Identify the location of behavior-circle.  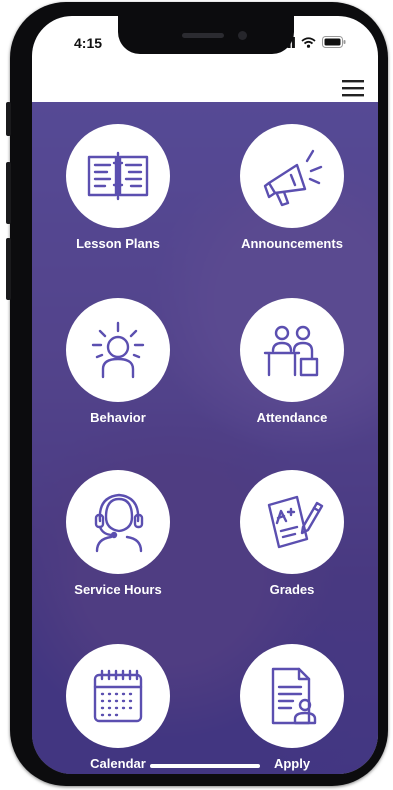
(118, 350).